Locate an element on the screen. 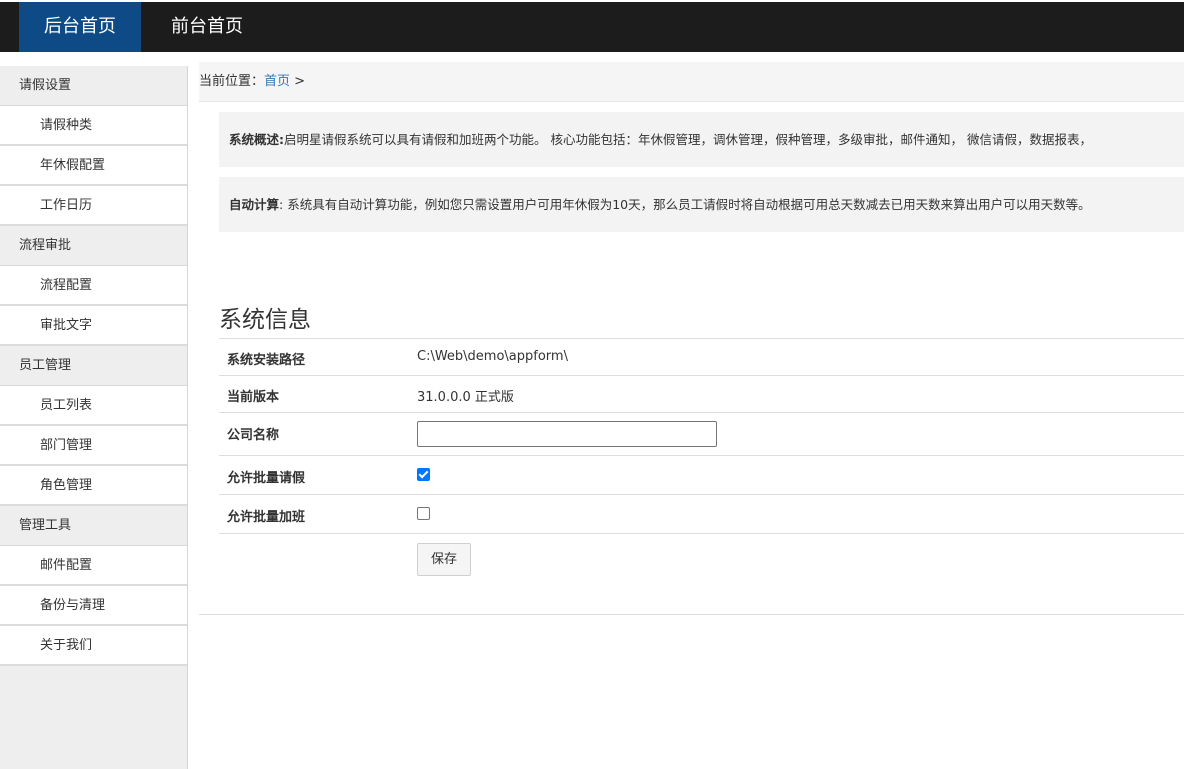 Image resolution: width=1184 pixels, height=769 pixels. batch-overtime-checkbox is located at coordinates (423, 513).